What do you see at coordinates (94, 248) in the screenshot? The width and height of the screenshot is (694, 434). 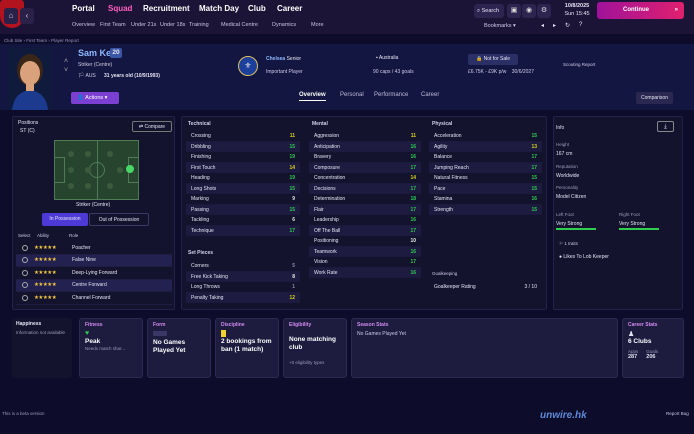 I see `role-row: ★★★★★ Poacher` at bounding box center [94, 248].